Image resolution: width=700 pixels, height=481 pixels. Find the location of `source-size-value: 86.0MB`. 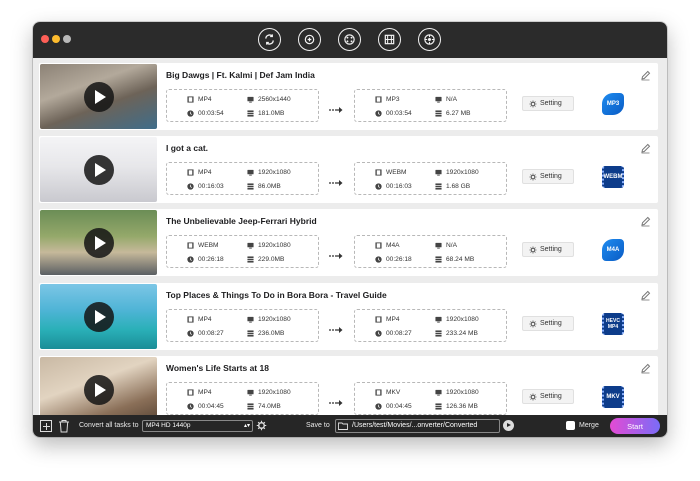

source-size-value: 86.0MB is located at coordinates (269, 186).